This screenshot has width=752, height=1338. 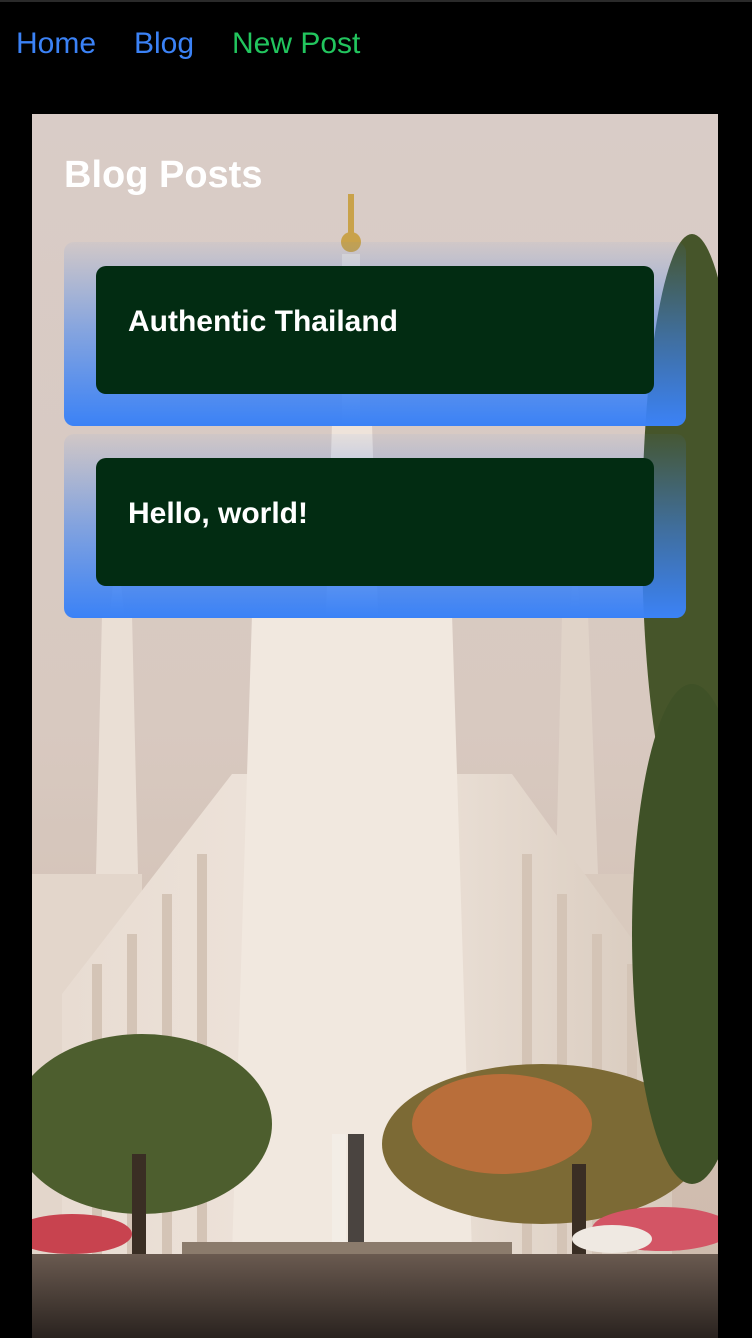 What do you see at coordinates (296, 44) in the screenshot?
I see `nav-new-post-link: New Post` at bounding box center [296, 44].